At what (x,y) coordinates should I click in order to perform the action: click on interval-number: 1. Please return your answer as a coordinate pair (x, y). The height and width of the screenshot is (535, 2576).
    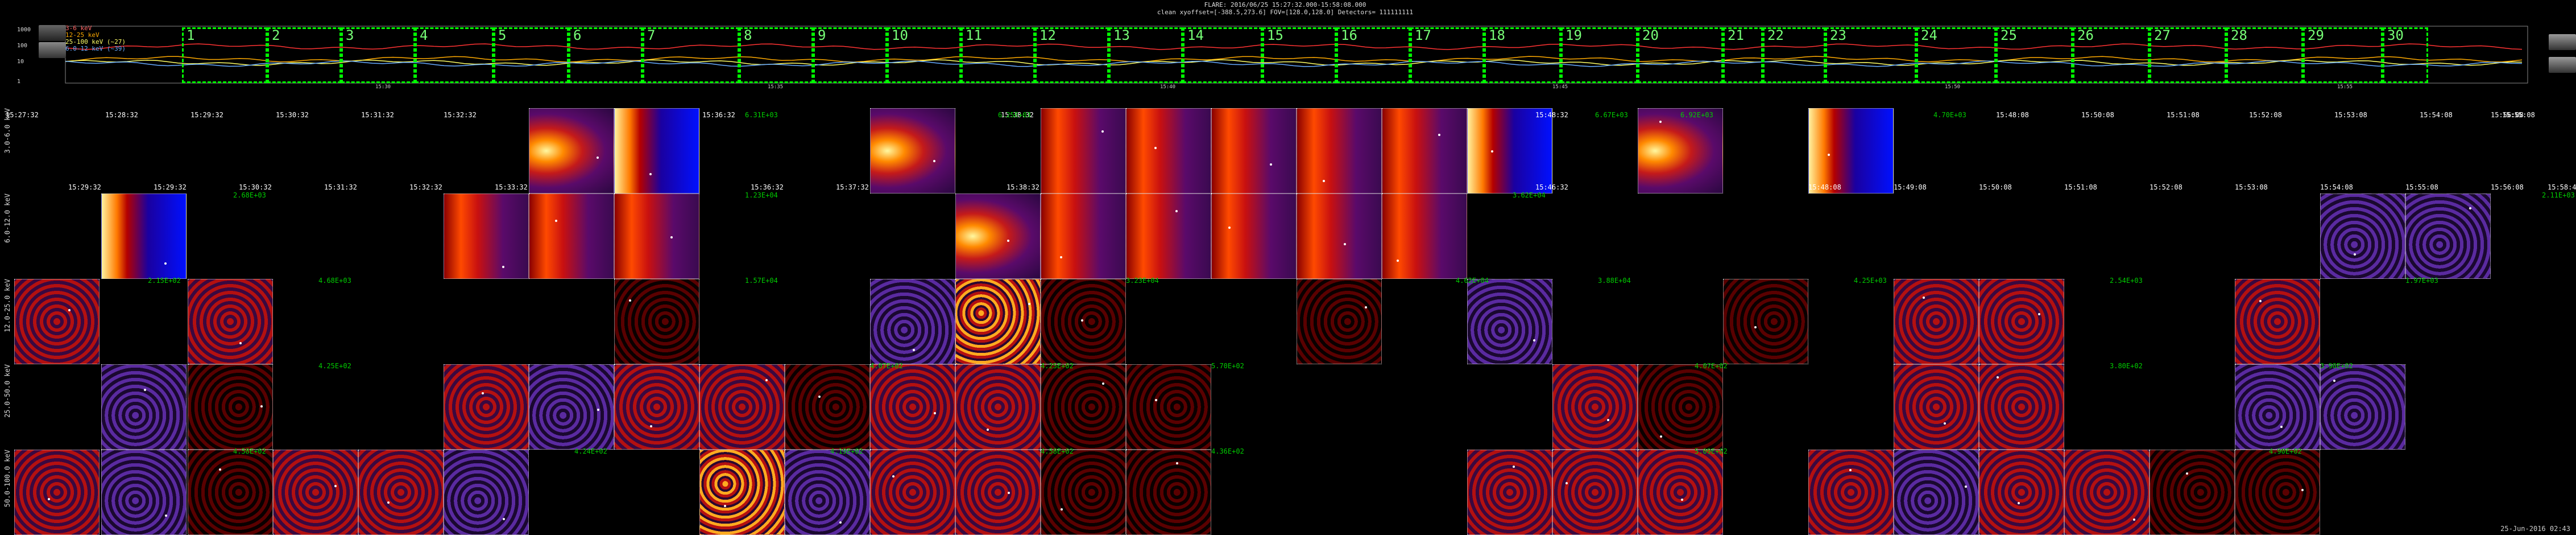
    Looking at the image, I should click on (191, 35).